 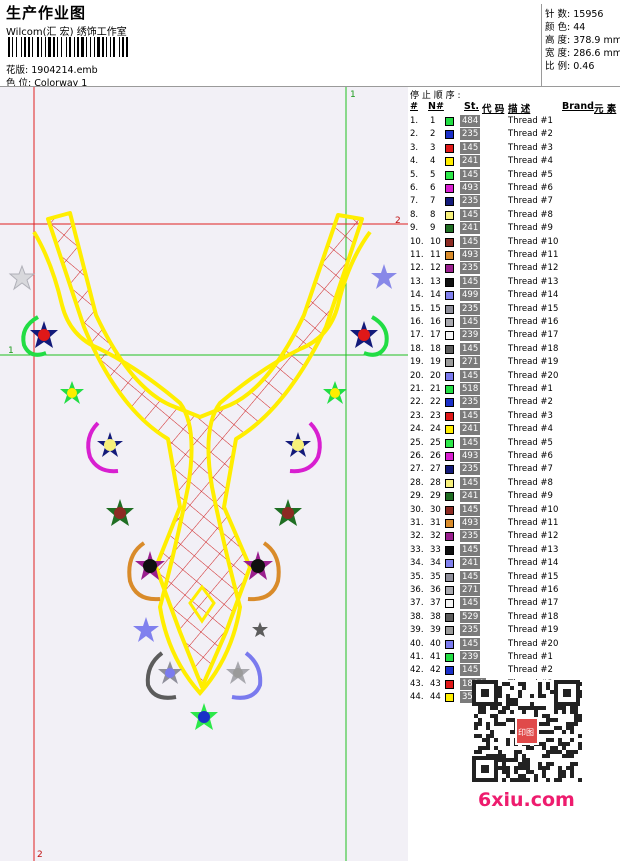 I want to click on col-brand: Brand, so click(x=578, y=106).